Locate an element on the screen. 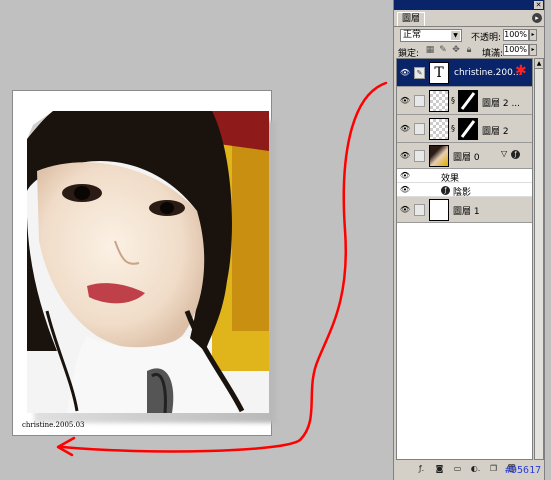 Image resolution: width=551 pixels, height=480 pixels. drop-shadow-effect-row: 👁︎ ƒ 陰影 is located at coordinates (464, 190).